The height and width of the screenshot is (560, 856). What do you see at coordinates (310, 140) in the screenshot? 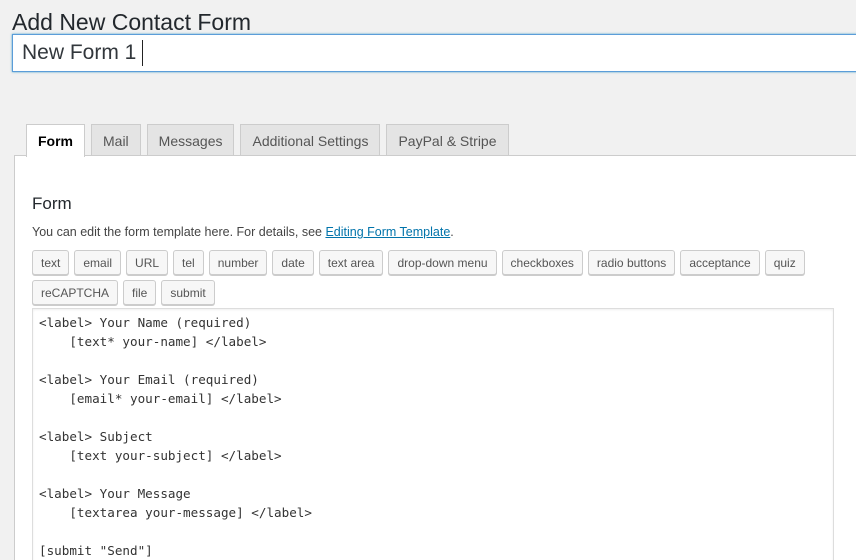
I see `tab-additional-settings: Additional Settings` at bounding box center [310, 140].